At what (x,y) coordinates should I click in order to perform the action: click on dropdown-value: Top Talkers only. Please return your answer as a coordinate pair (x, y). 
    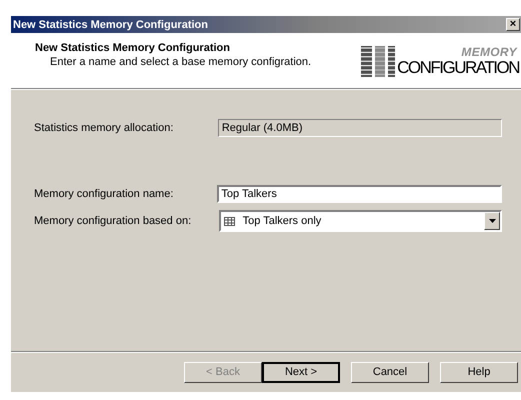
    Looking at the image, I should click on (282, 221).